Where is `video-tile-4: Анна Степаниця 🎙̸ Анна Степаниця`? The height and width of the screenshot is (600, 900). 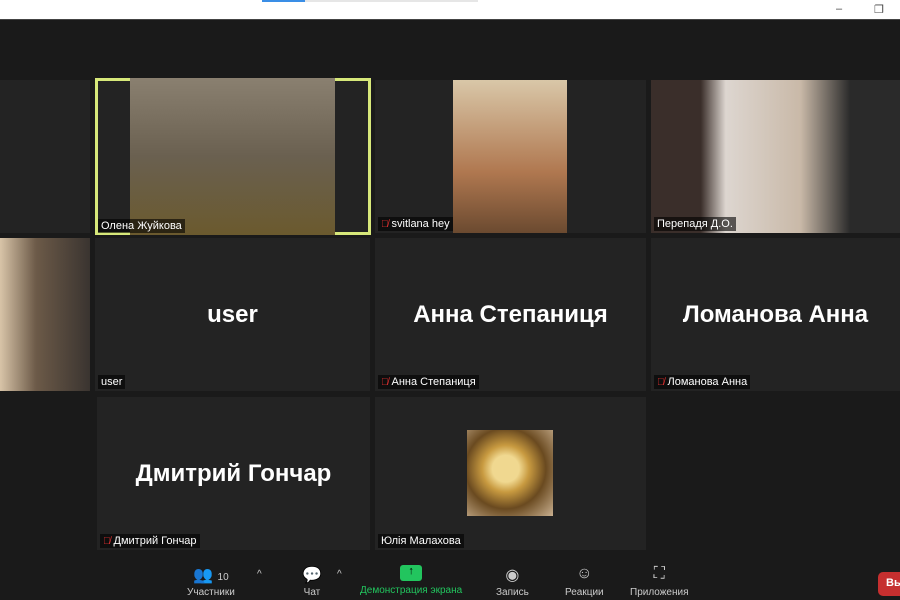
video-tile-4: Анна Степаниця 🎙̸ Анна Степаниця is located at coordinates (510, 314).